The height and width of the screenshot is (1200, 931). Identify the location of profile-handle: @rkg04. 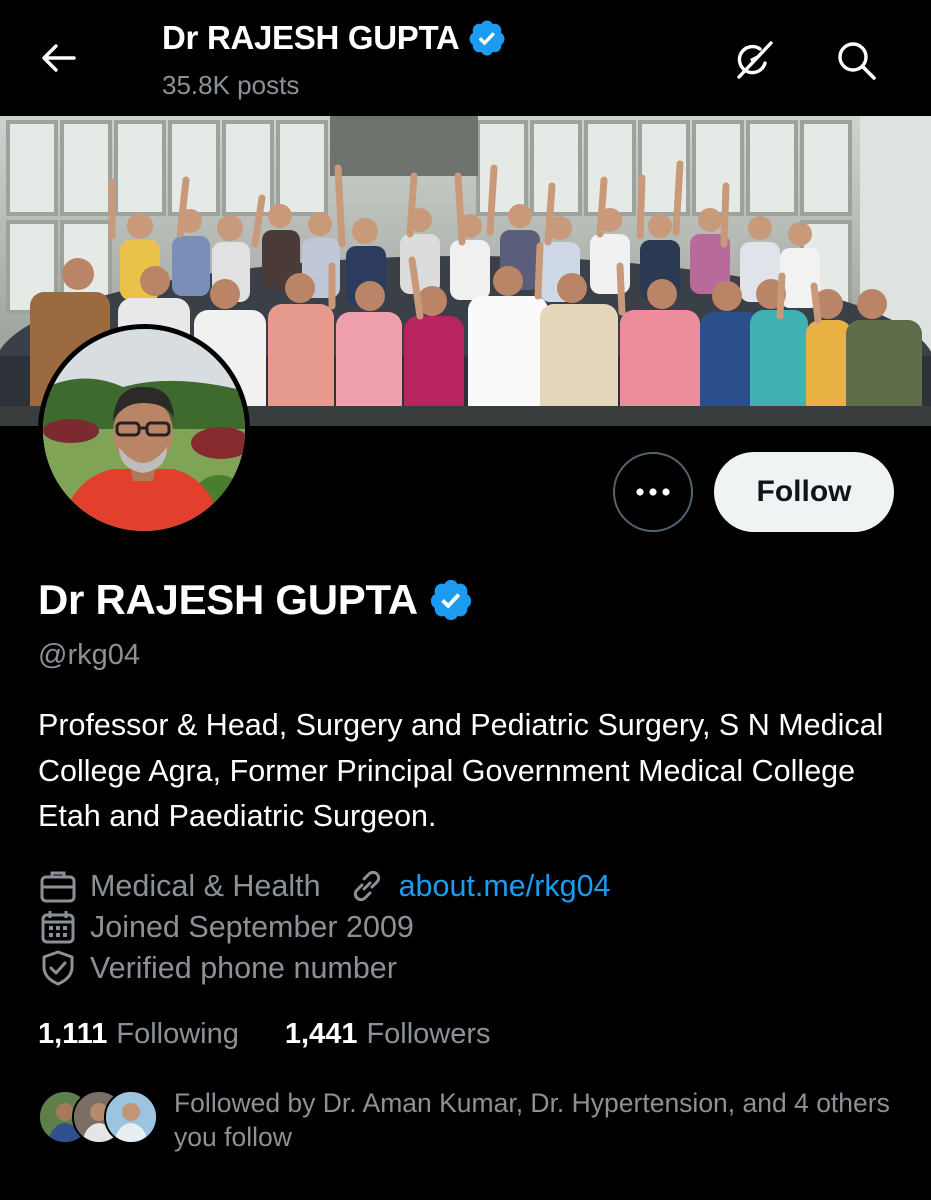
(89, 655).